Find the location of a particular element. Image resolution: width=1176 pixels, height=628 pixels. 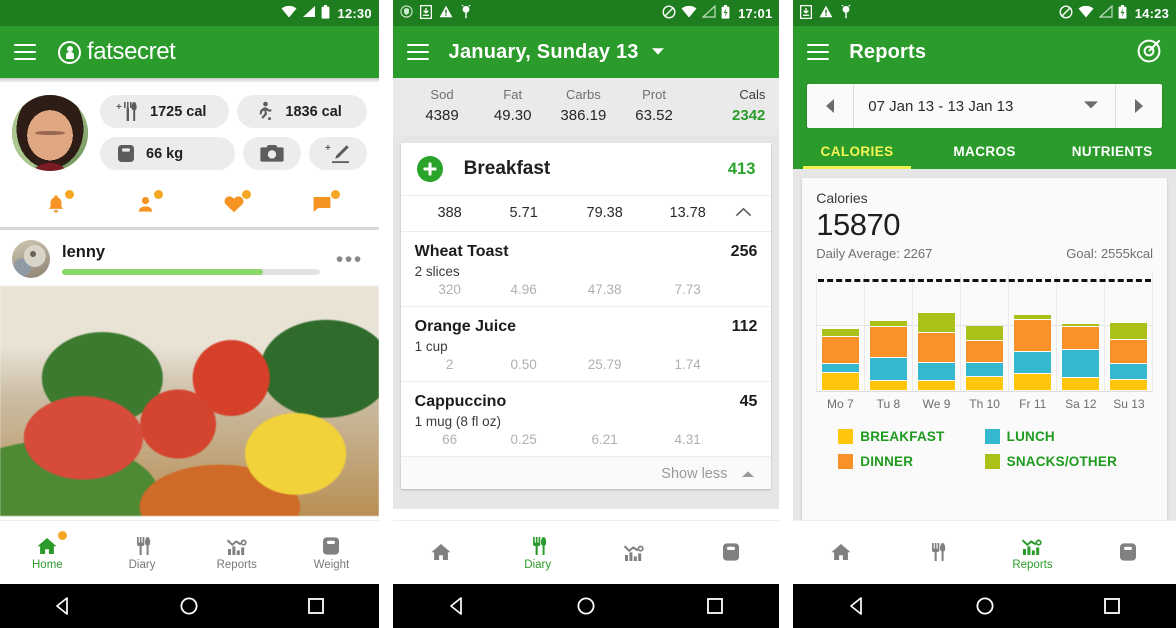

legend-item-breakfast: BREAKFAST is located at coordinates (911, 436).